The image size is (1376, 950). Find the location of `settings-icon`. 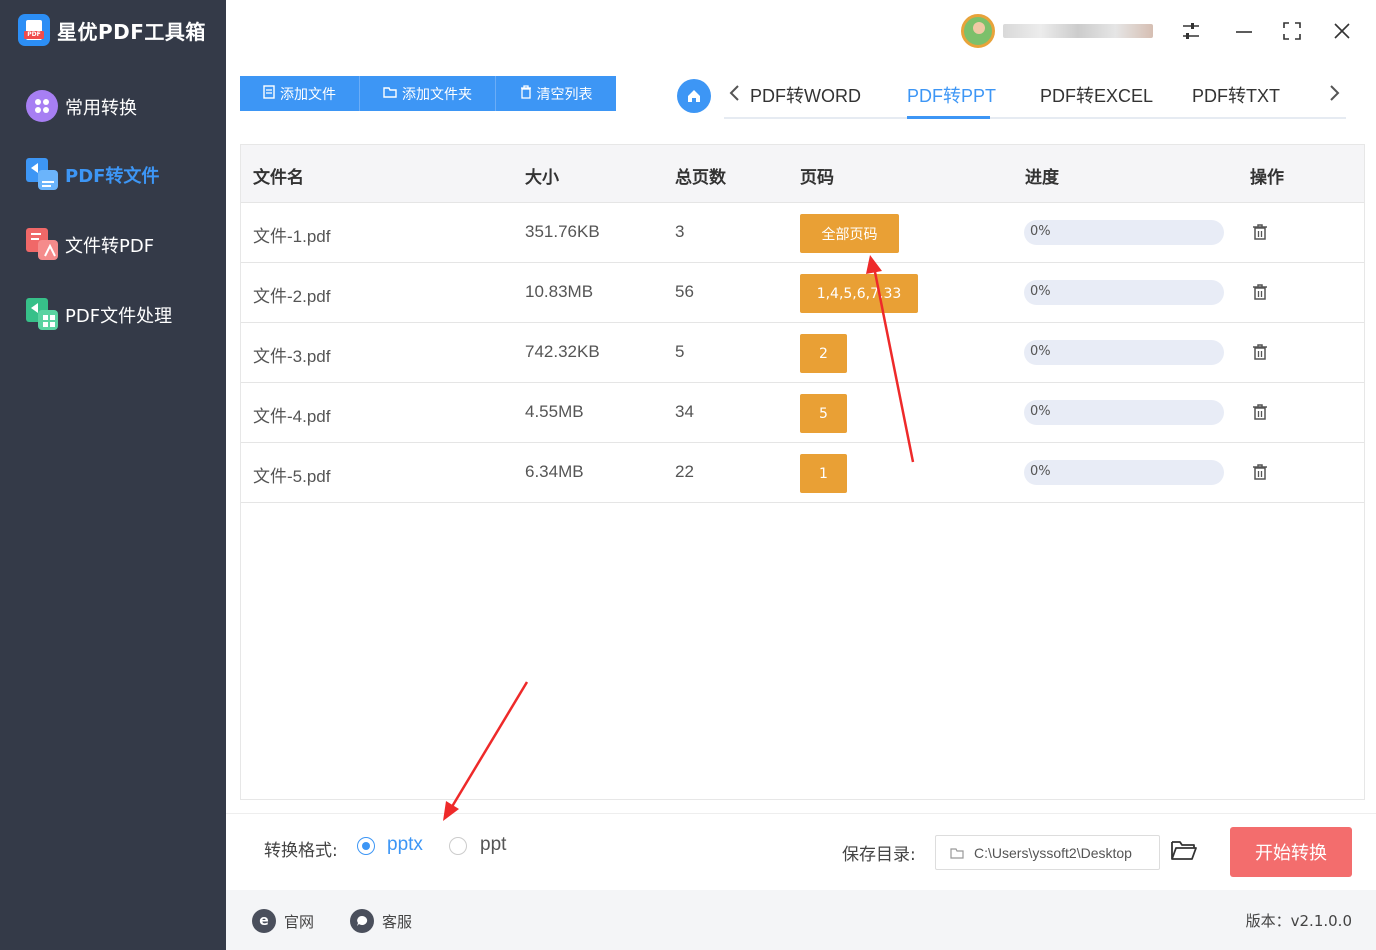

settings-icon is located at coordinates (1191, 31).